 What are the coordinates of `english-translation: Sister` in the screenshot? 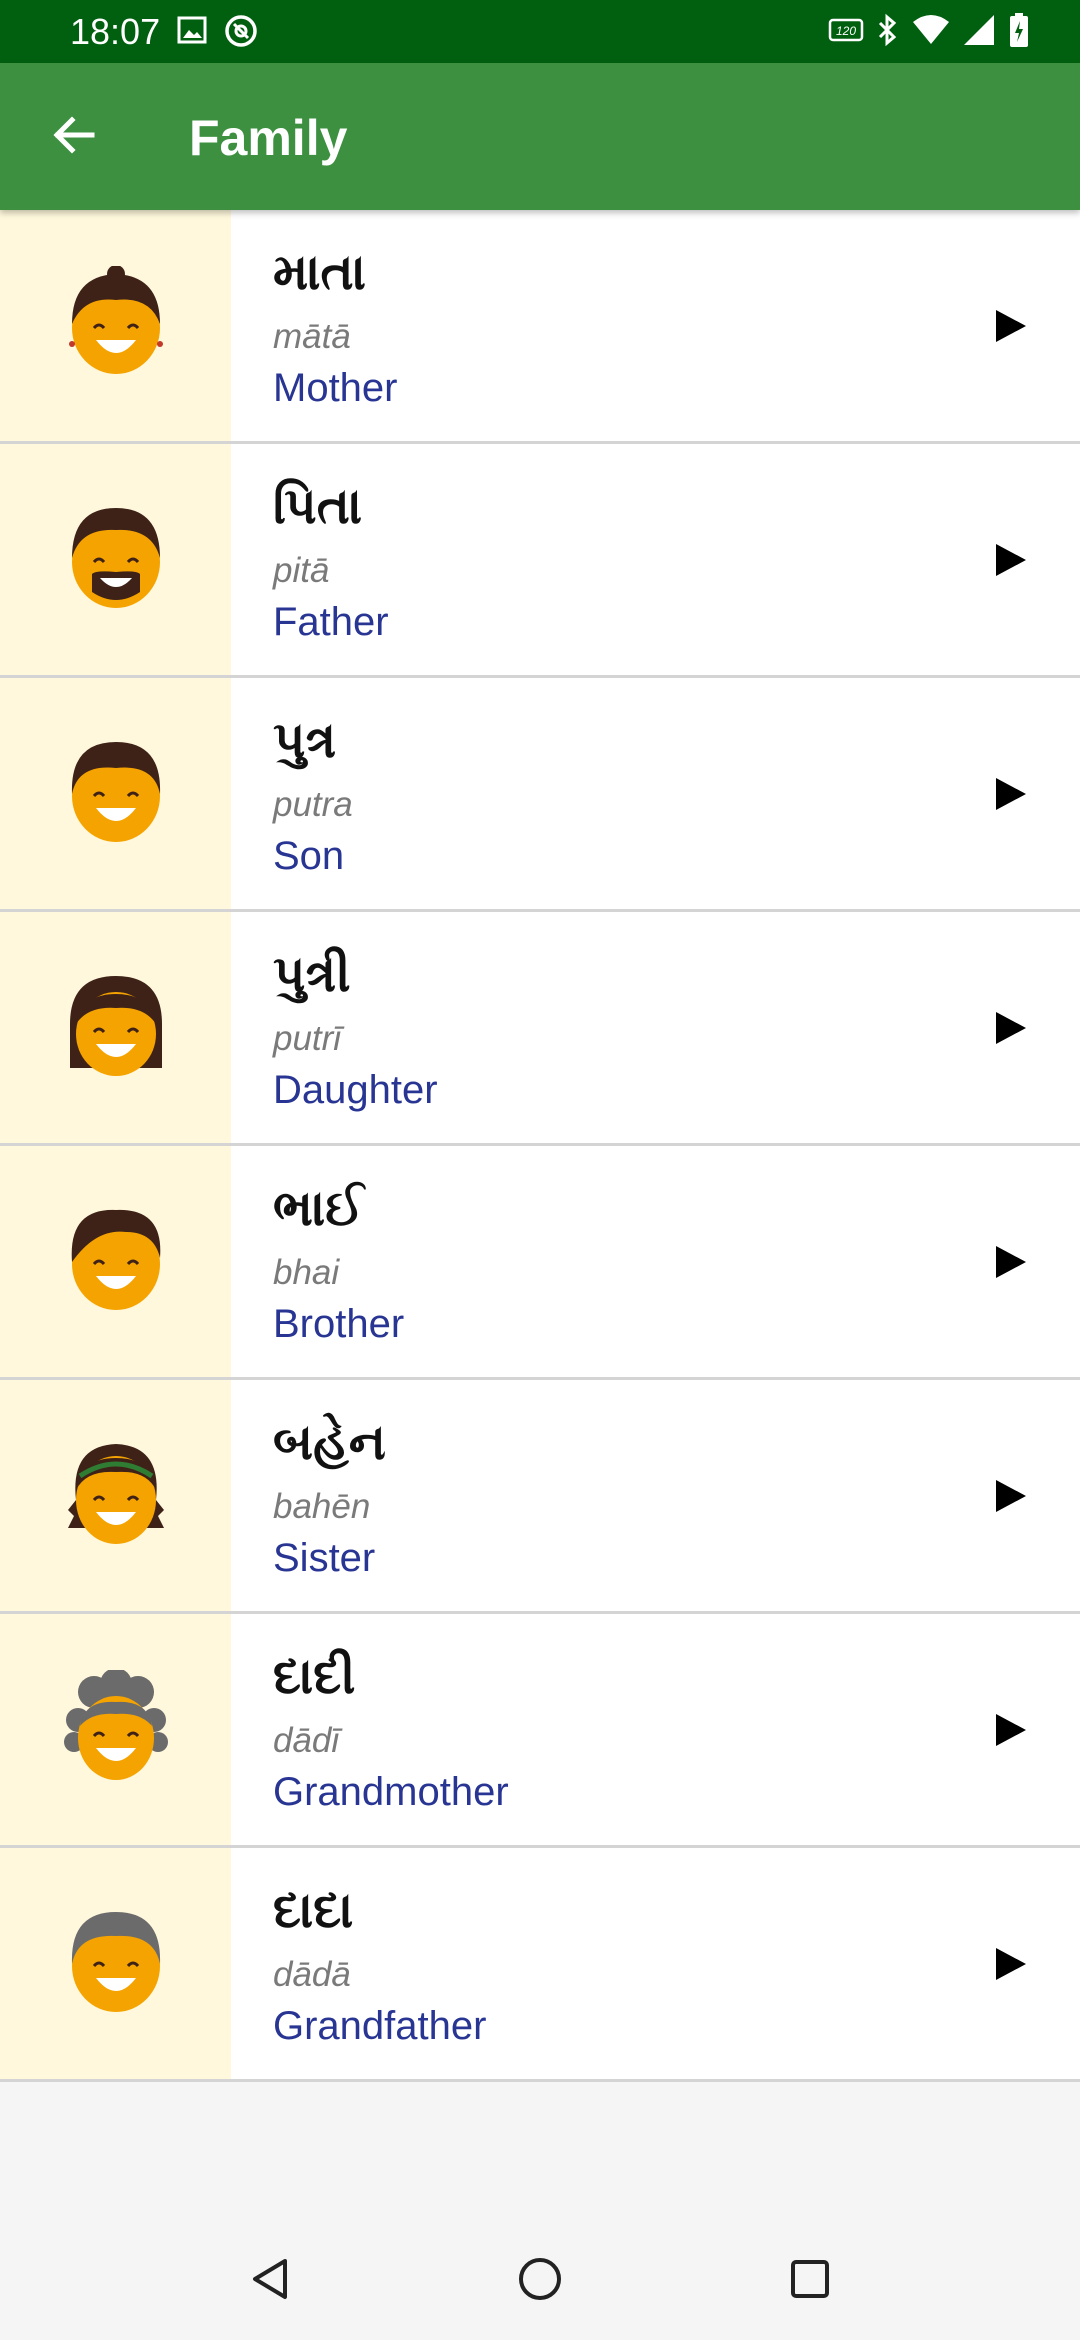 It's located at (324, 1558).